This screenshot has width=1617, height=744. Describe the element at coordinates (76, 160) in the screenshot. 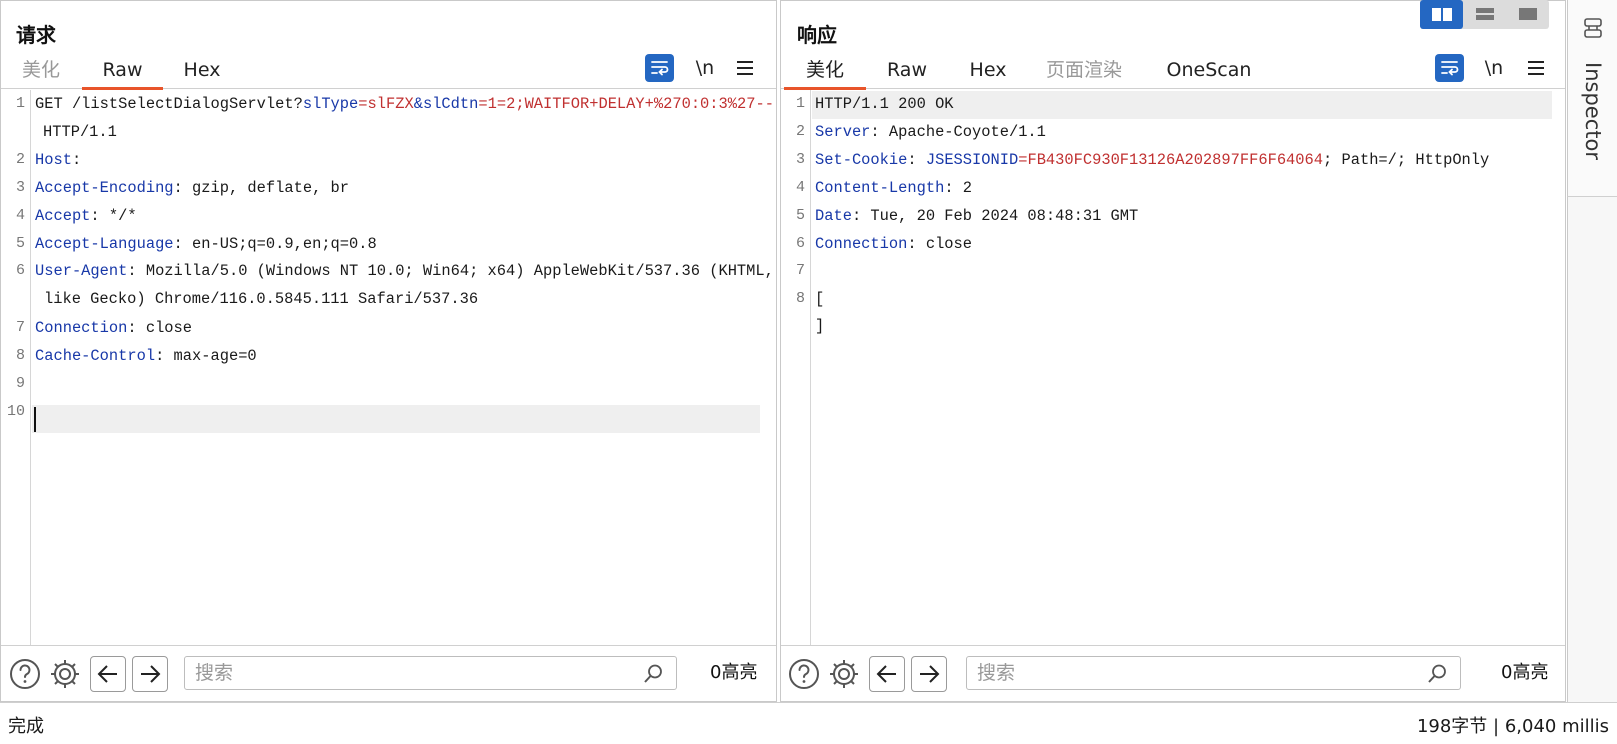

I see `header-value: :` at that location.